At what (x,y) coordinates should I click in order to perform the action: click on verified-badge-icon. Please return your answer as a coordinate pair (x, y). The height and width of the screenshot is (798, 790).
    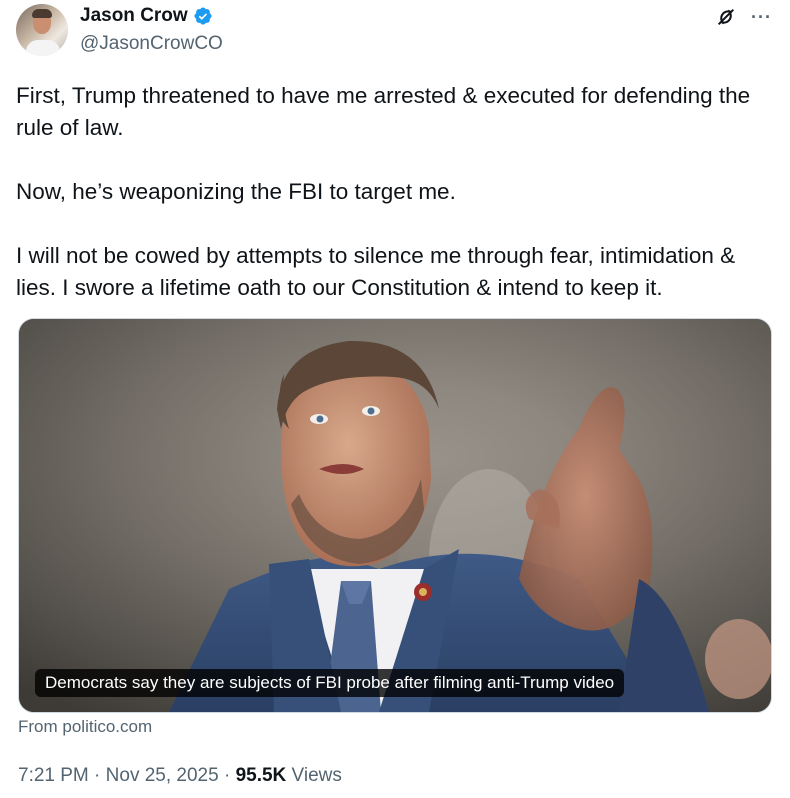
    Looking at the image, I should click on (203, 16).